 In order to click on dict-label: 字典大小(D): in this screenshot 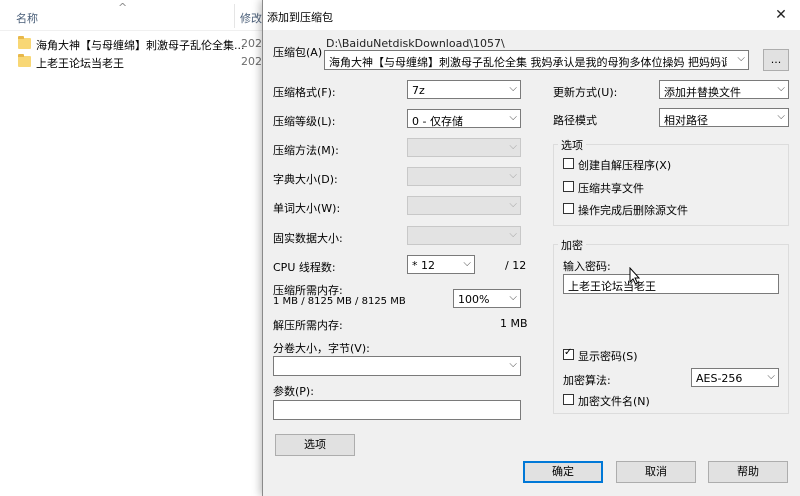, I will do `click(305, 179)`.